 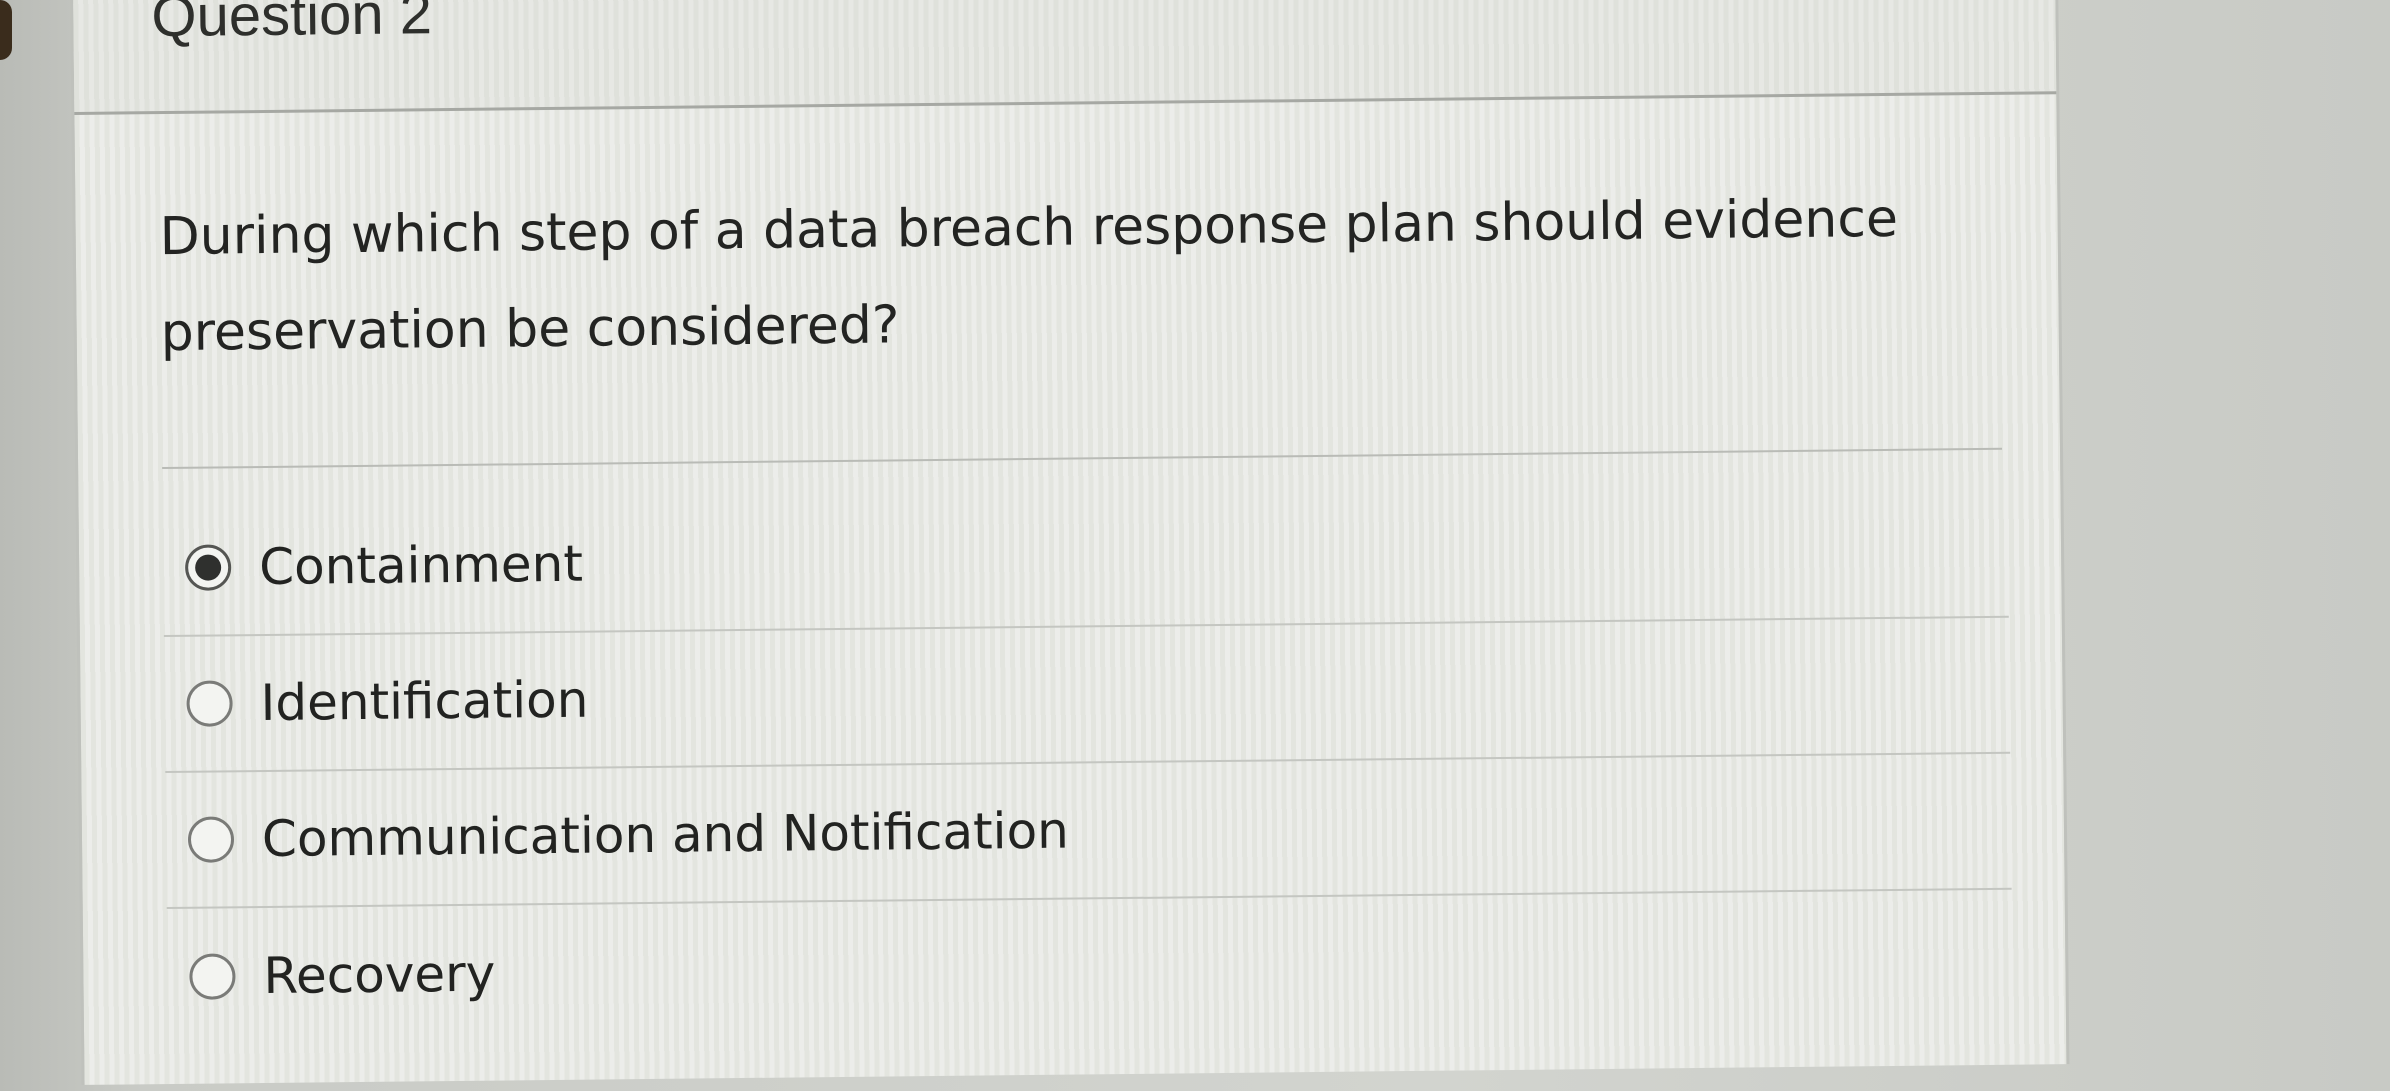 I want to click on option-label: Identification, so click(x=424, y=701).